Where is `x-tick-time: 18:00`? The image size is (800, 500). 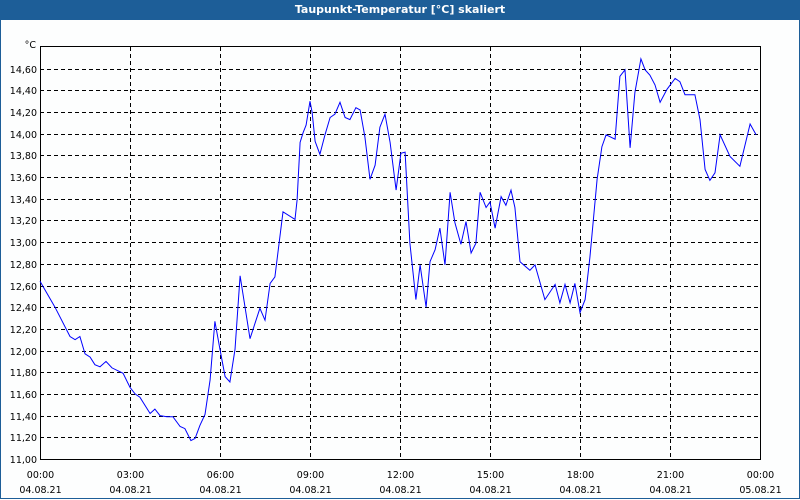 x-tick-time: 18:00 is located at coordinates (580, 475).